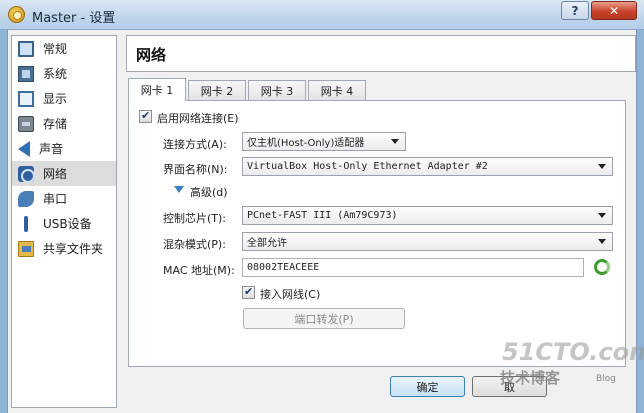  What do you see at coordinates (73, 249) in the screenshot?
I see `sidebar-item-label: 共享文件夹` at bounding box center [73, 249].